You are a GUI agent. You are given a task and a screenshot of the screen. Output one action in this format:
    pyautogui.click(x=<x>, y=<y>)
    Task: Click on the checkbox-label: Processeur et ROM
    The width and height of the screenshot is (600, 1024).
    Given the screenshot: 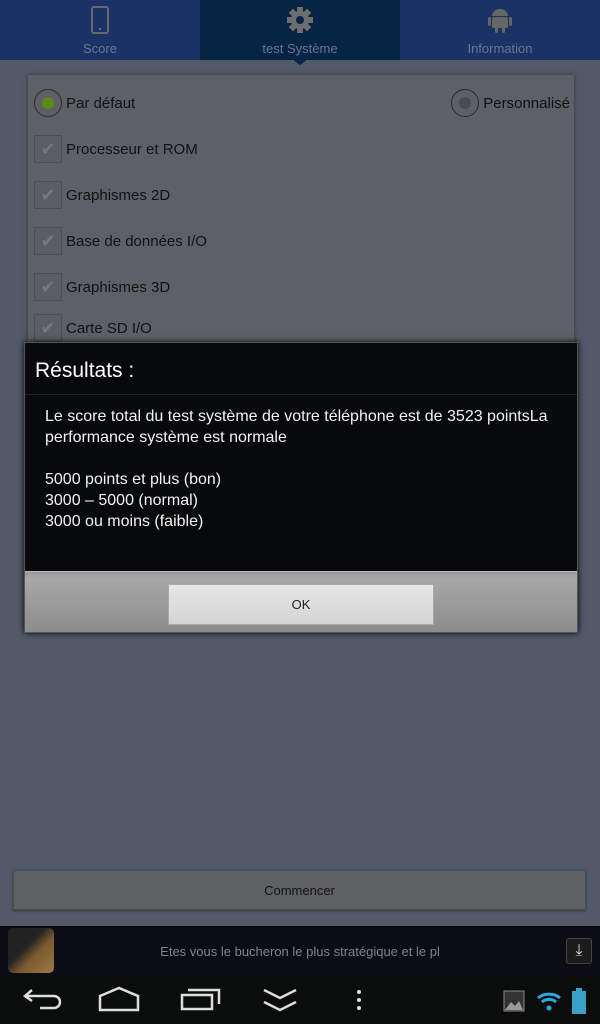 What is the action you would take?
    pyautogui.click(x=132, y=149)
    